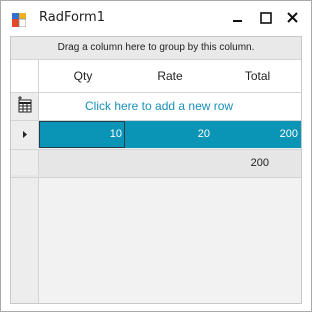 The image size is (320, 312). I want to click on new-row: Click here to add a new row, so click(156, 107).